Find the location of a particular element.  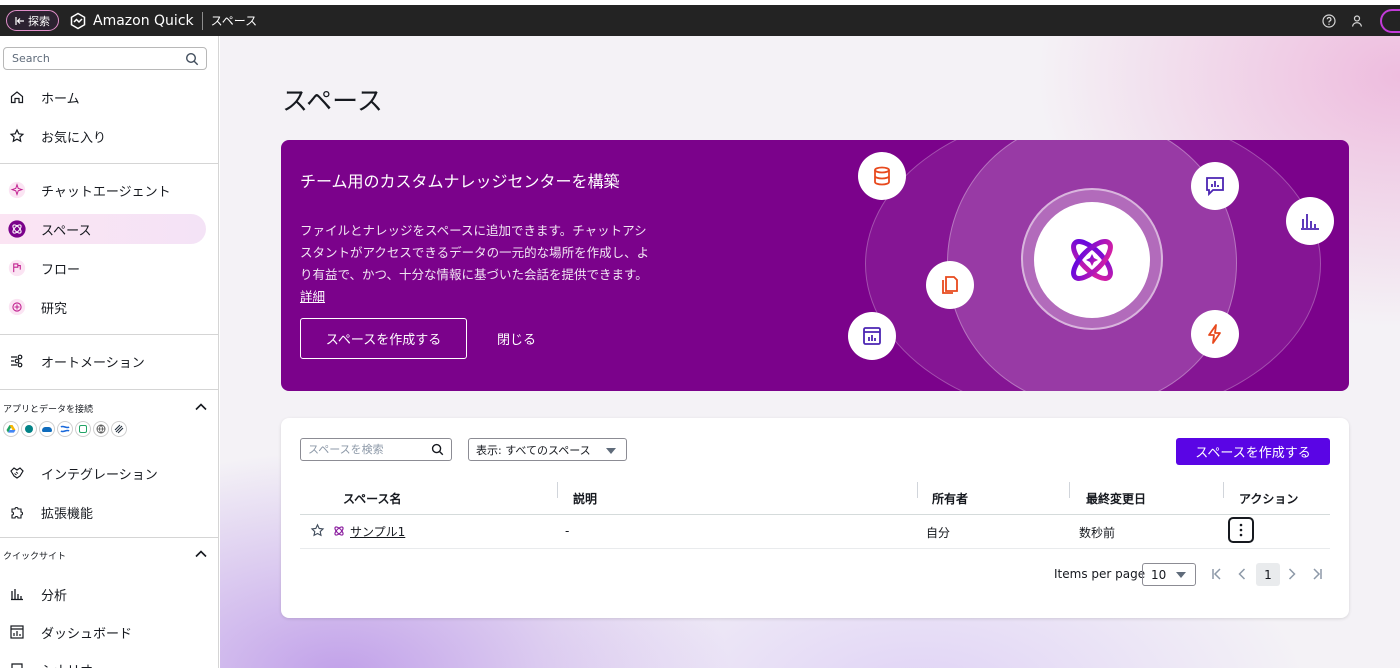

puzzle-icon is located at coordinates (17, 513).